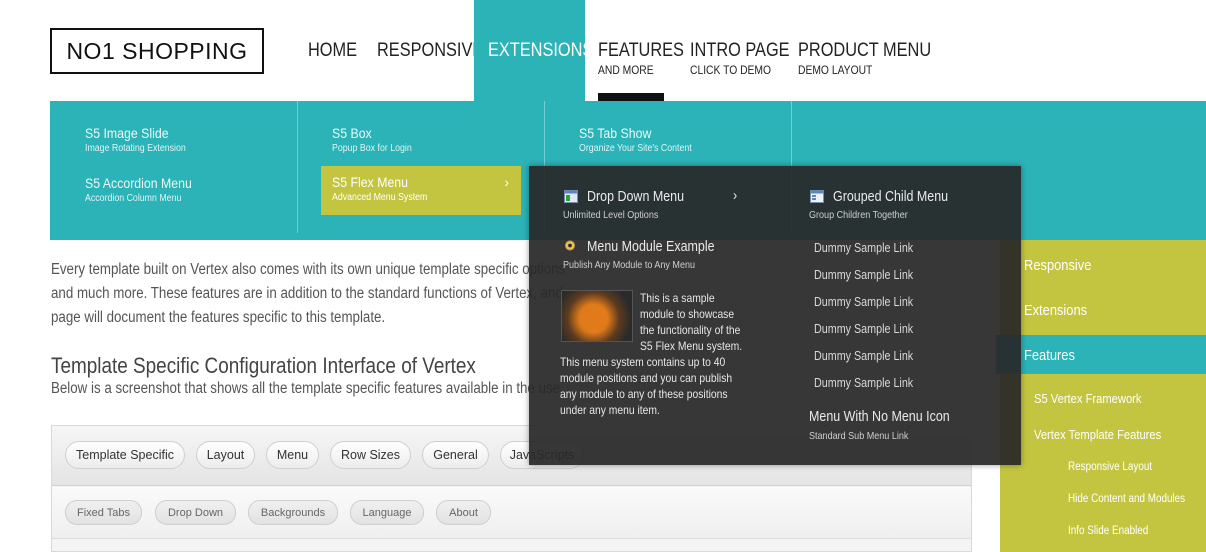 This screenshot has height=552, width=1206. I want to click on nav-home: HOME, so click(336, 50).